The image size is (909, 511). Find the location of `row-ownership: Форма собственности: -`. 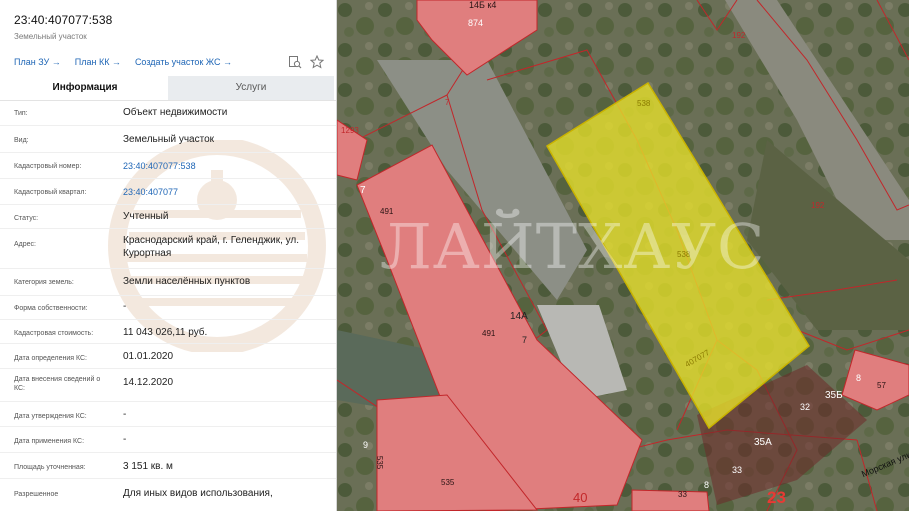

row-ownership: Форма собственности: - is located at coordinates (168, 308).